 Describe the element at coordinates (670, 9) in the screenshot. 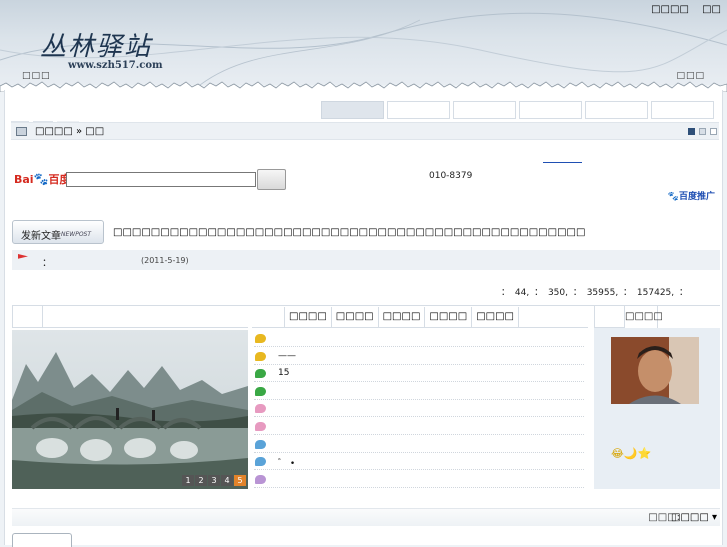

I see `top-link-login: □□□□` at that location.